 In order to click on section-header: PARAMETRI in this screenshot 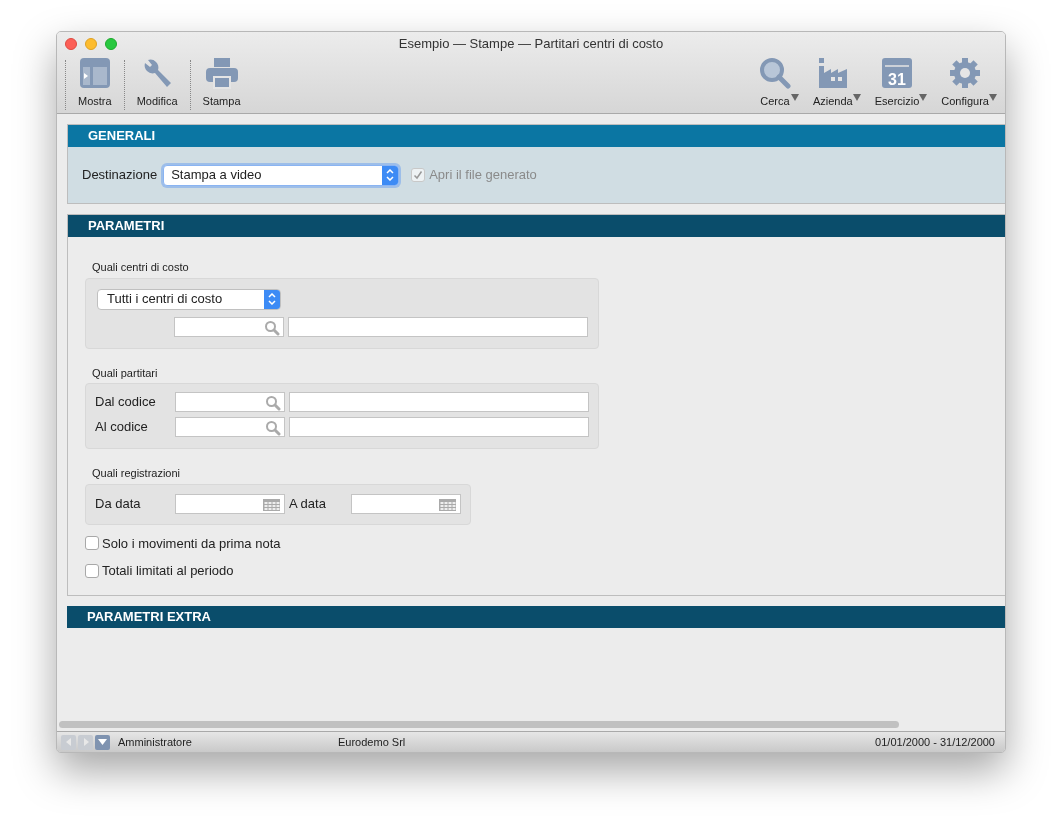, I will do `click(536, 226)`.